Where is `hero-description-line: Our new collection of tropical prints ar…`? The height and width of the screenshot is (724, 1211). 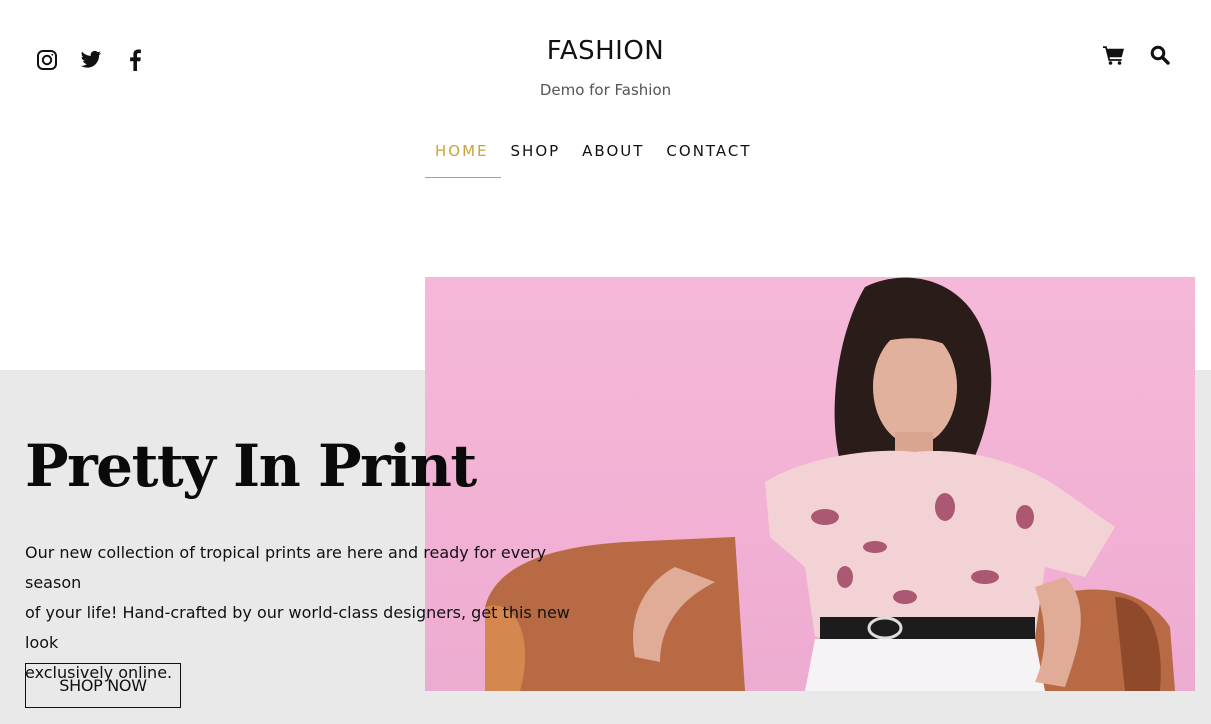 hero-description-line: Our new collection of tropical prints ar… is located at coordinates (286, 567).